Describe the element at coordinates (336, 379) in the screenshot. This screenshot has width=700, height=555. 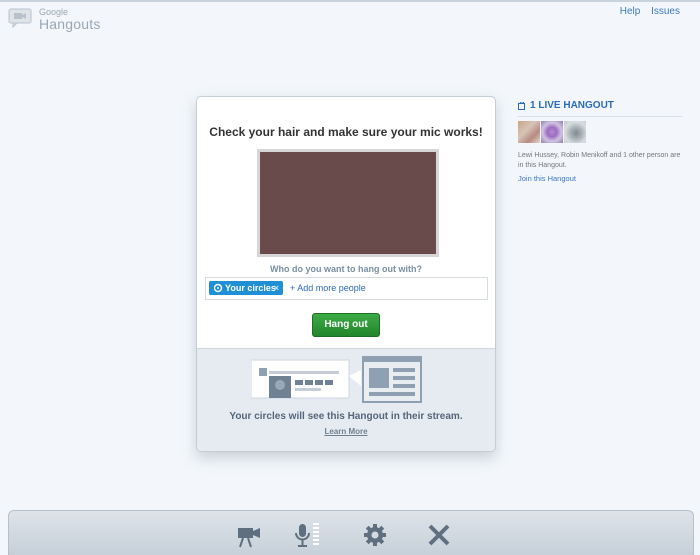
I see `stream-illustration-icon` at that location.